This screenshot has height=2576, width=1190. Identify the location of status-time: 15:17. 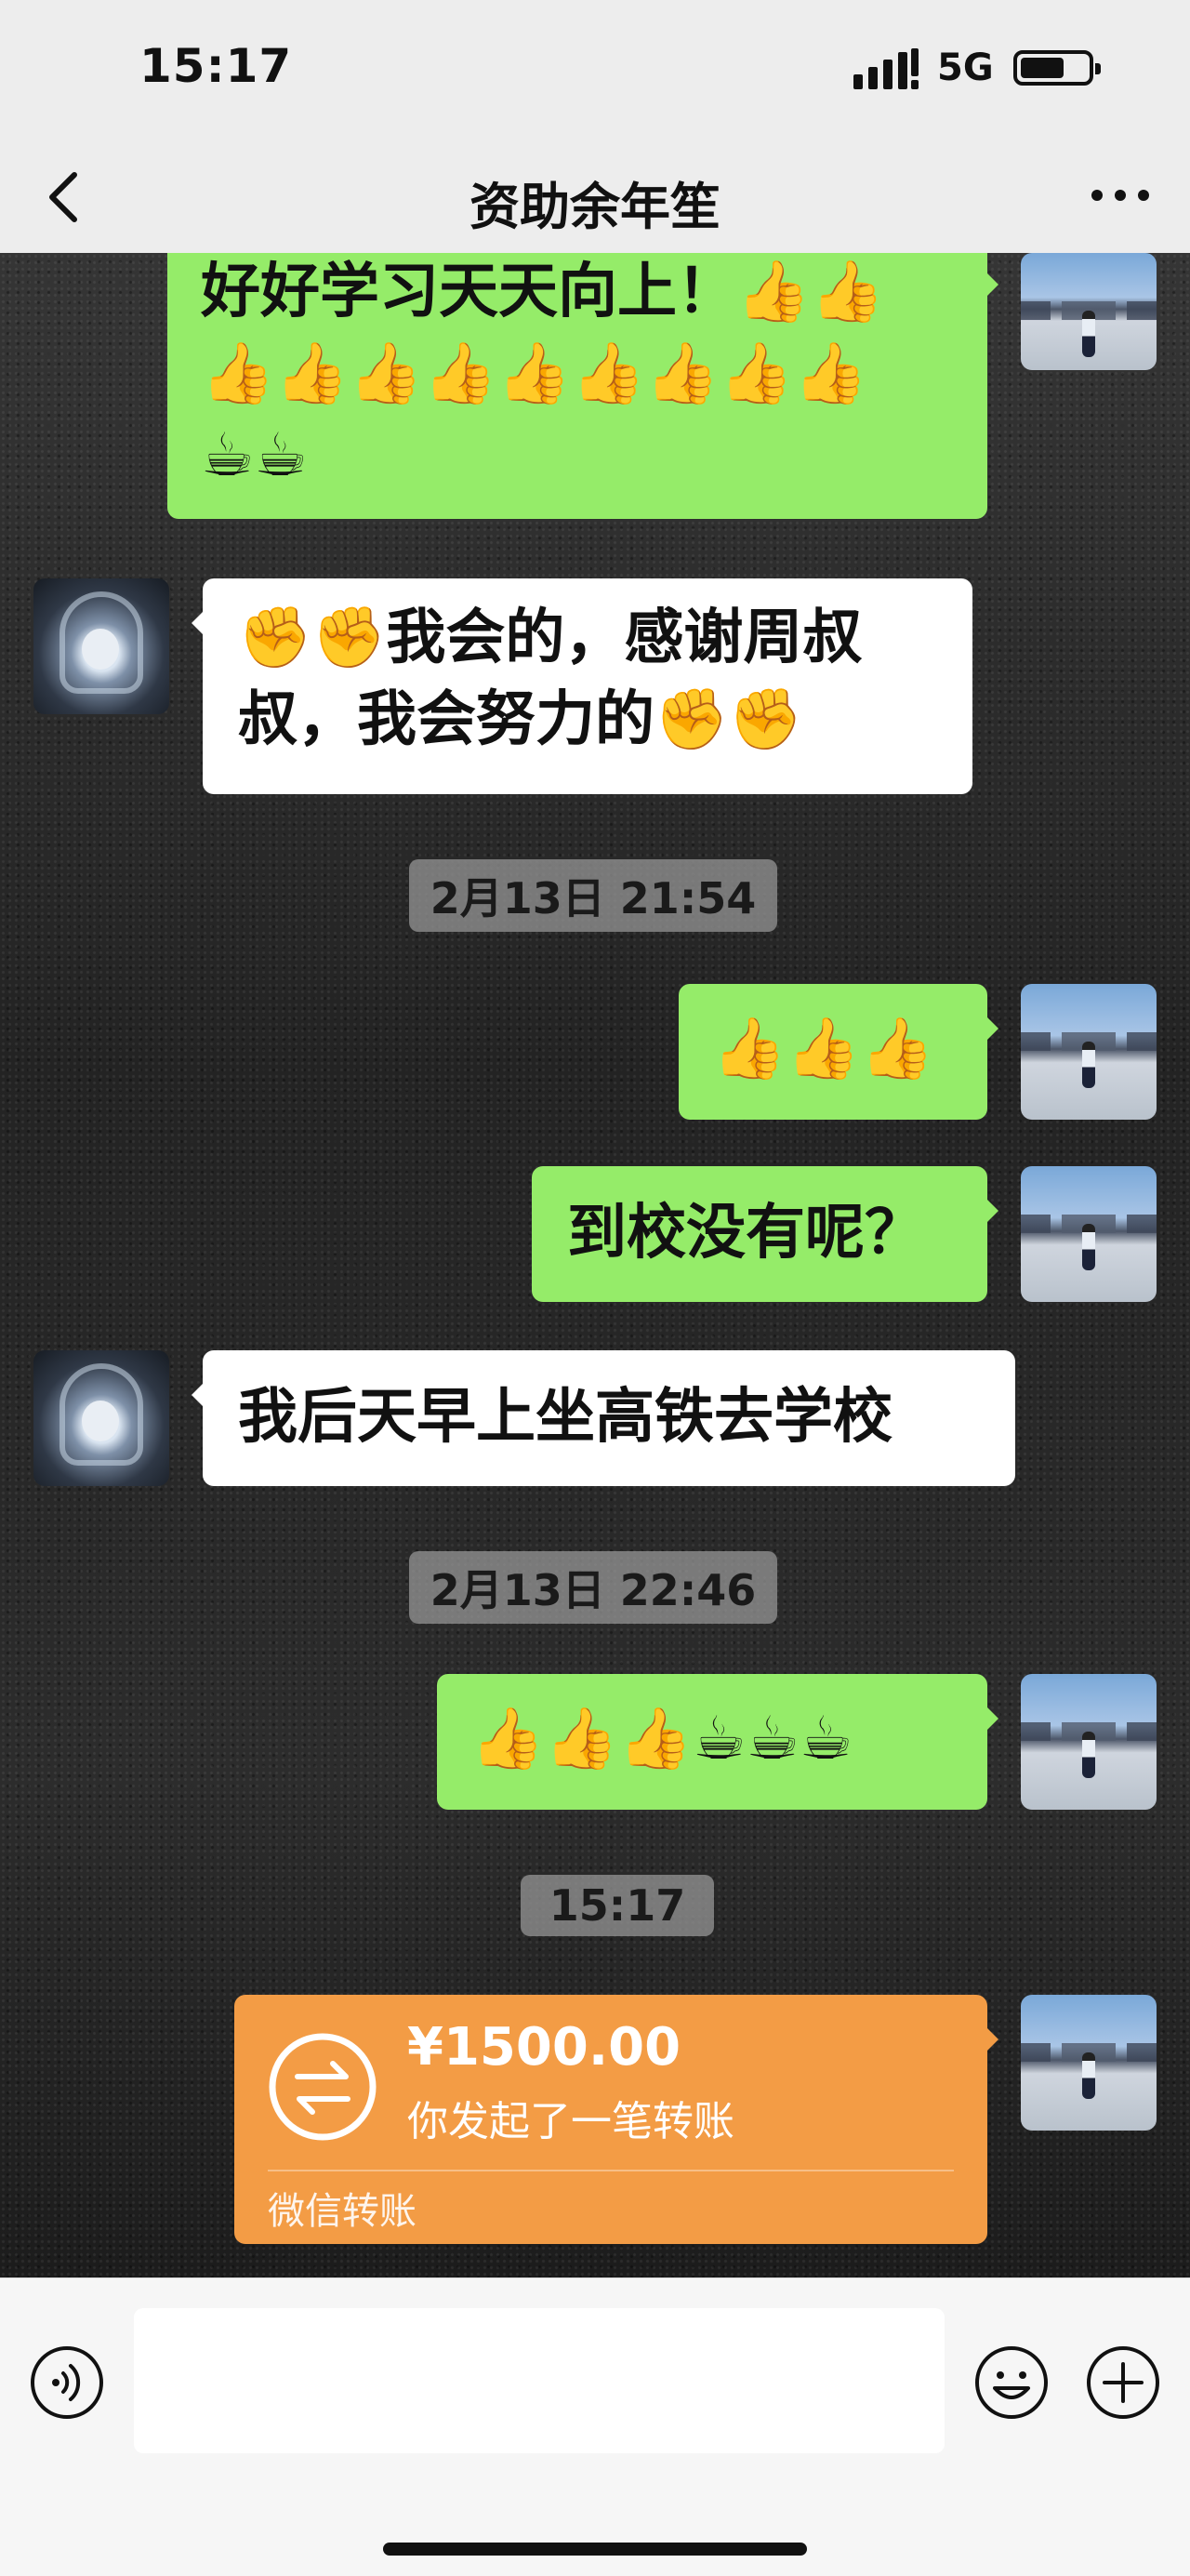
(216, 66).